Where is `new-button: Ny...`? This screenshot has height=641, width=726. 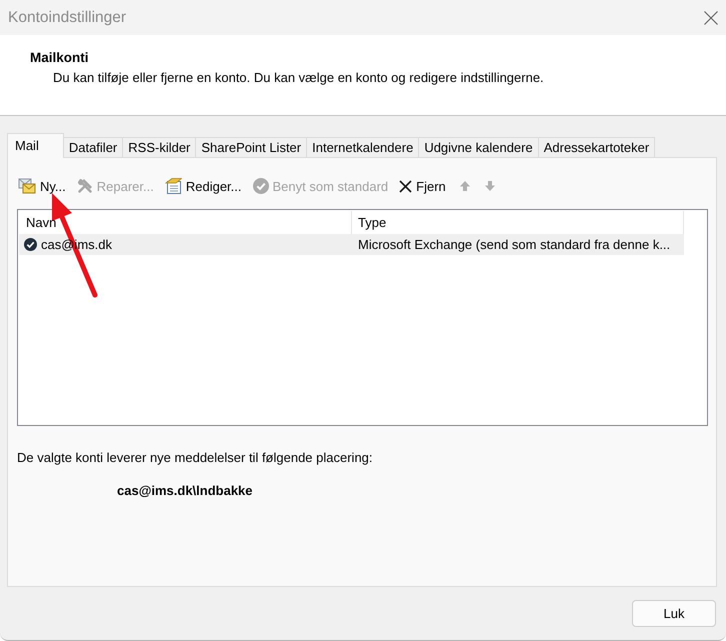
new-button: Ny... is located at coordinates (42, 186).